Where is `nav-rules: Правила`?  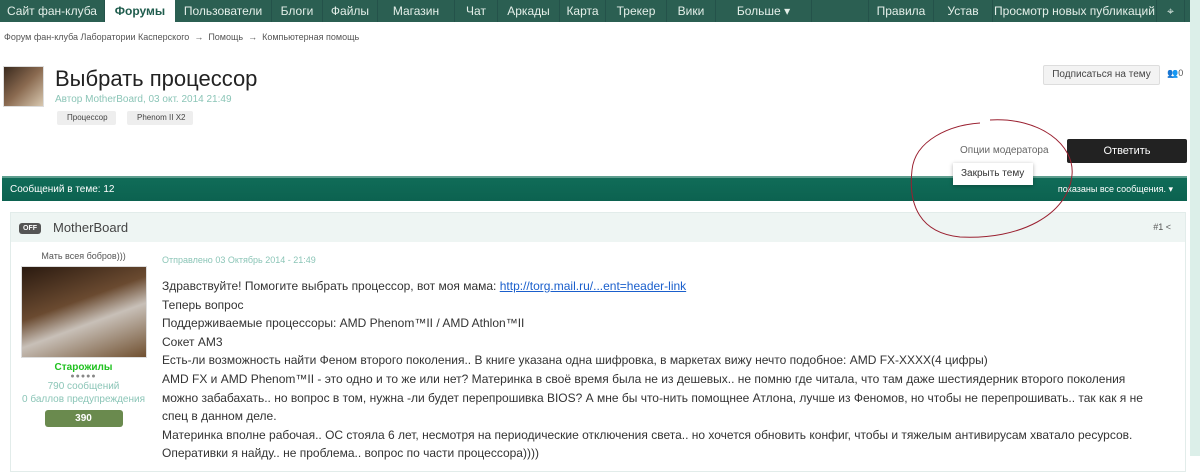
nav-rules: Правила is located at coordinates (901, 11).